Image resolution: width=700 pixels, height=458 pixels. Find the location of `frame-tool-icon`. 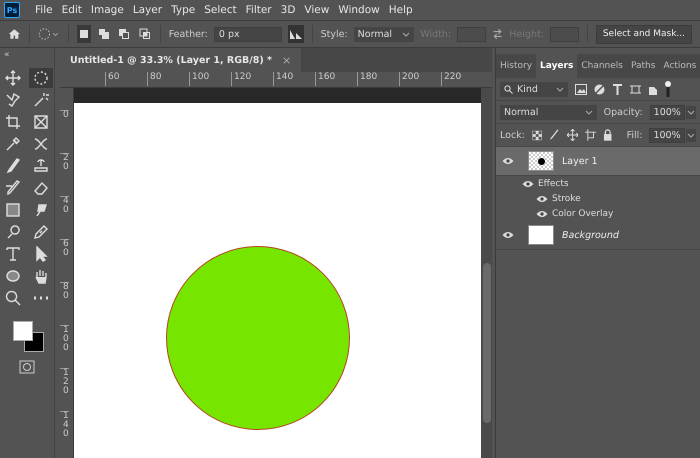

frame-tool-icon is located at coordinates (41, 122).